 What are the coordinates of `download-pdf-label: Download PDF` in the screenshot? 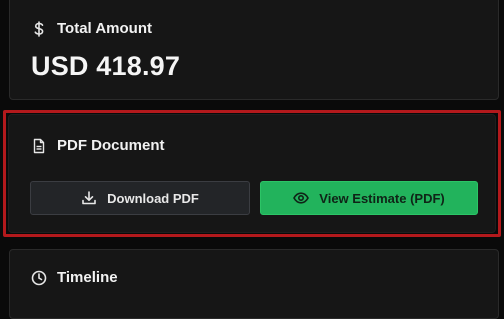 It's located at (153, 198).